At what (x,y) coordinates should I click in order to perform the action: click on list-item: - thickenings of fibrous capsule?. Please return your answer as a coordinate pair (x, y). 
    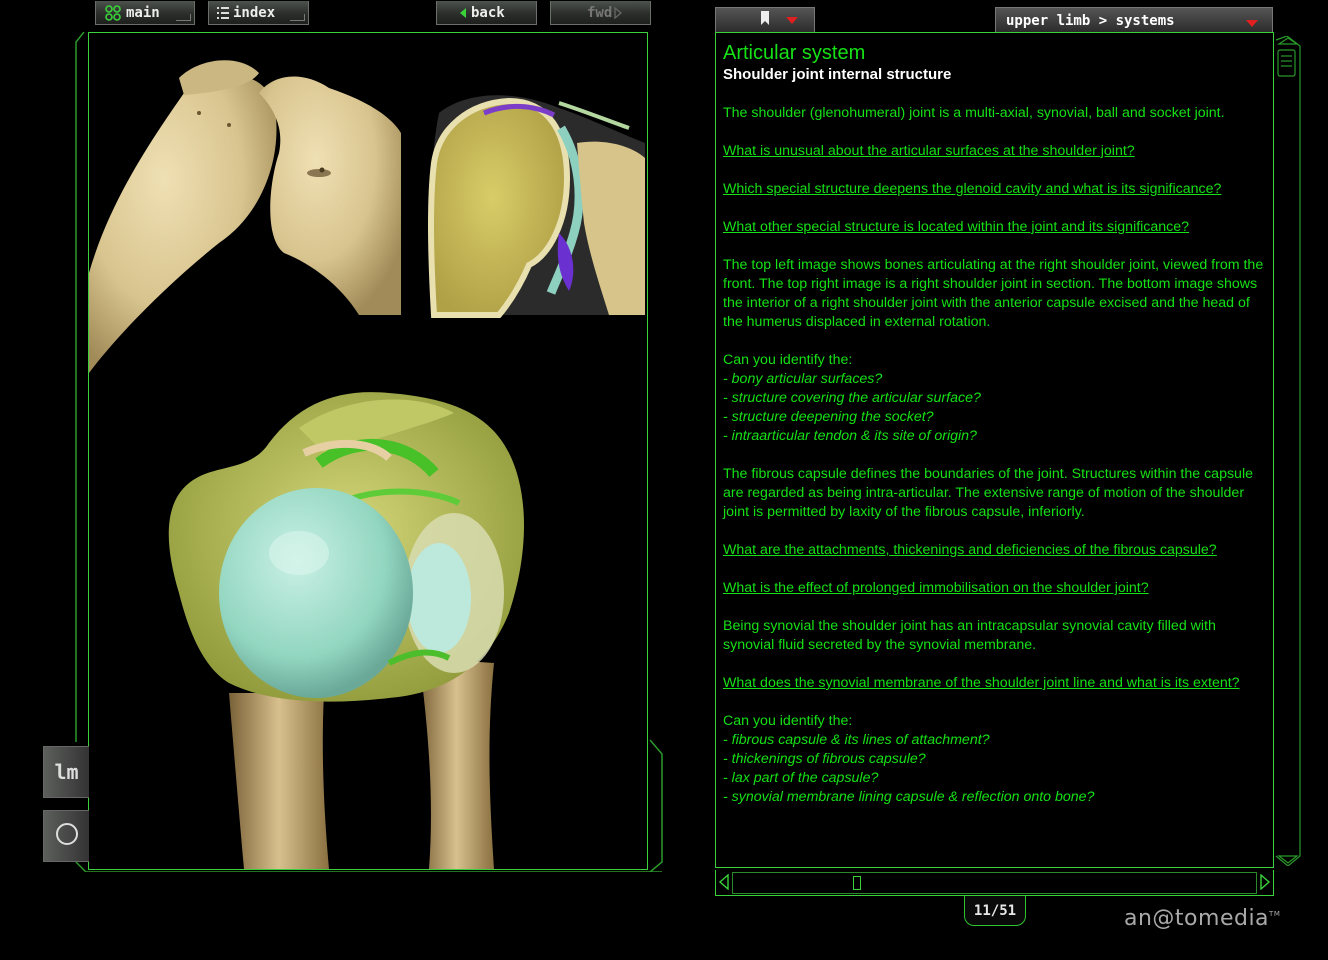
    Looking at the image, I should click on (824, 759).